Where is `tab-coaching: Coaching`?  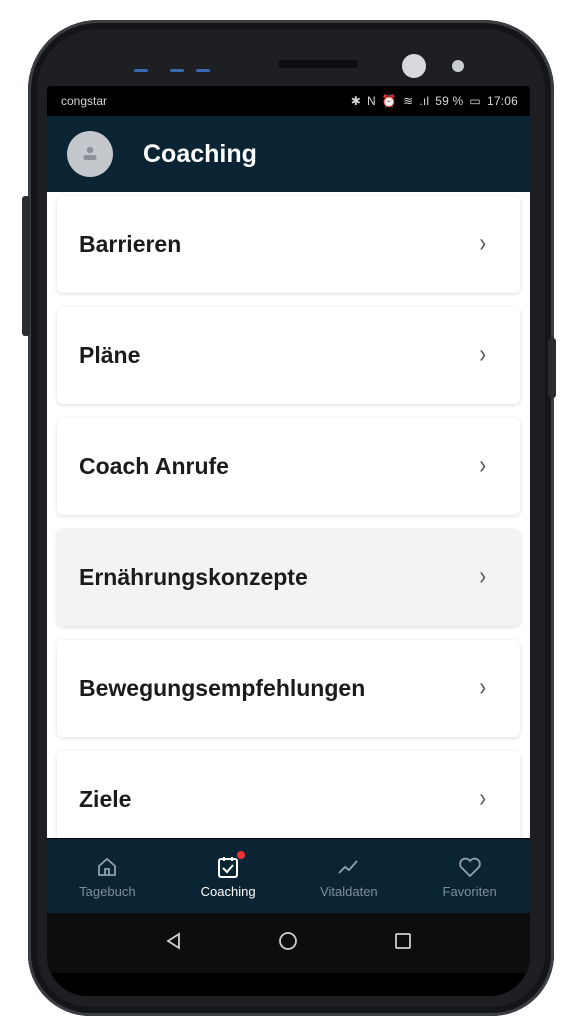 tab-coaching: Coaching is located at coordinates (228, 874).